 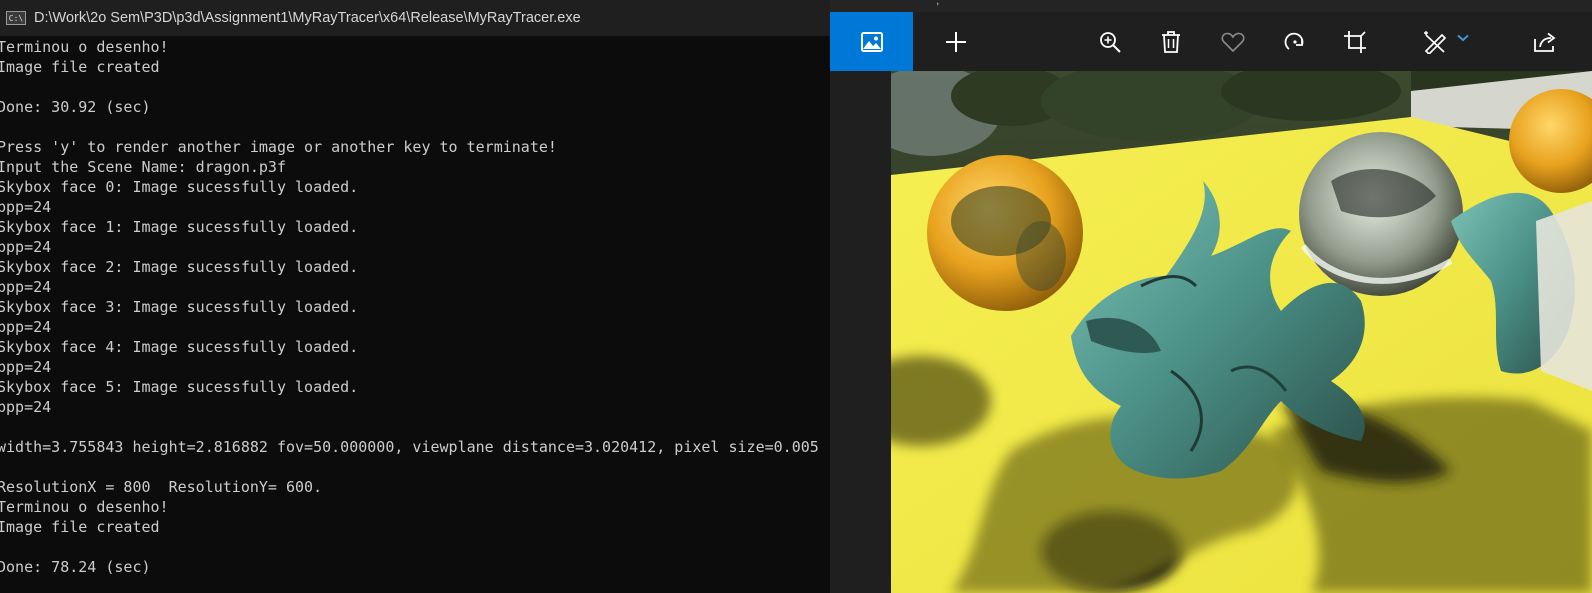 I want to click on rotate-button, so click(x=1295, y=41).